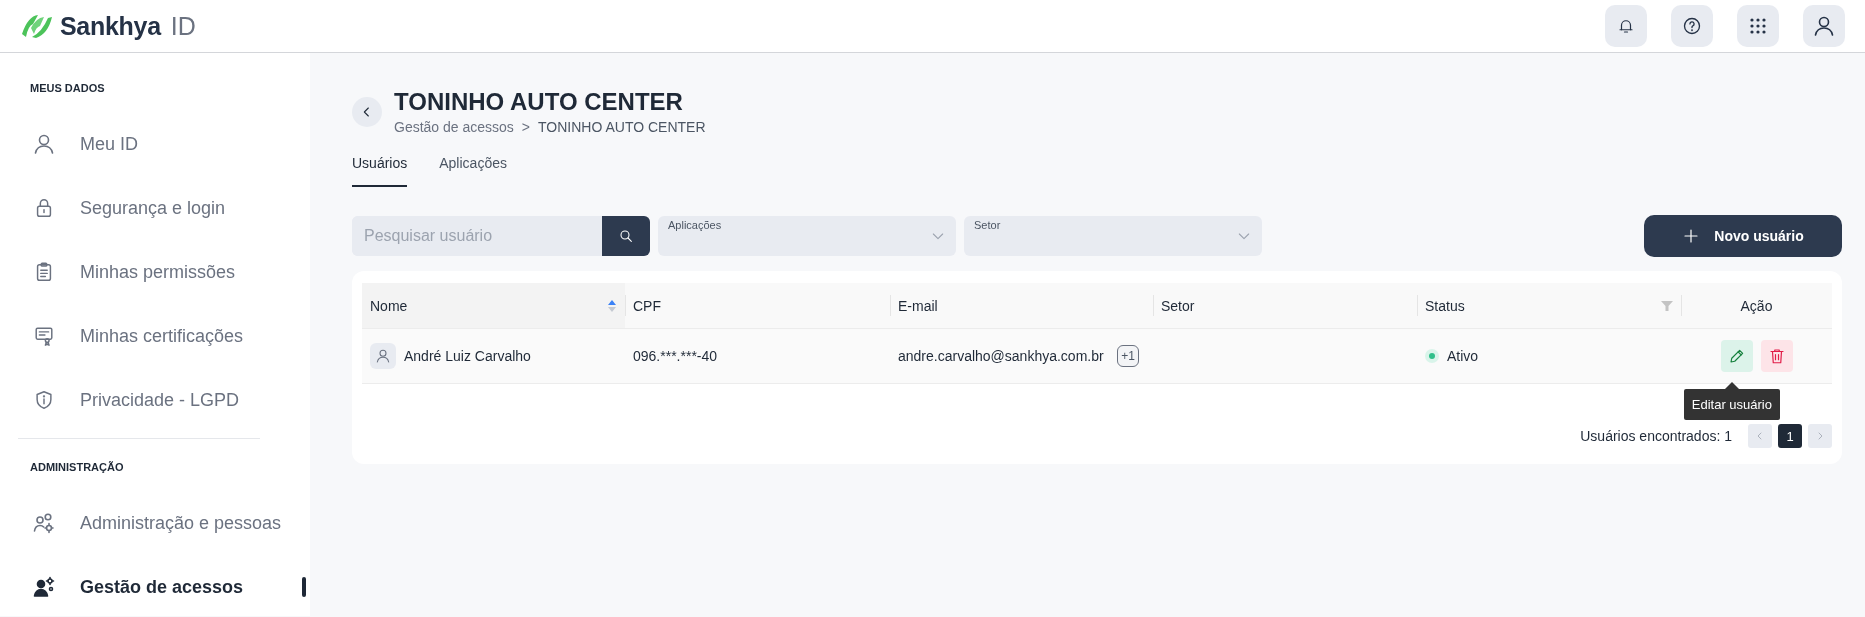 This screenshot has width=1865, height=617. I want to click on breadcrumb-current: TONINHO AUTO CENTER, so click(622, 127).